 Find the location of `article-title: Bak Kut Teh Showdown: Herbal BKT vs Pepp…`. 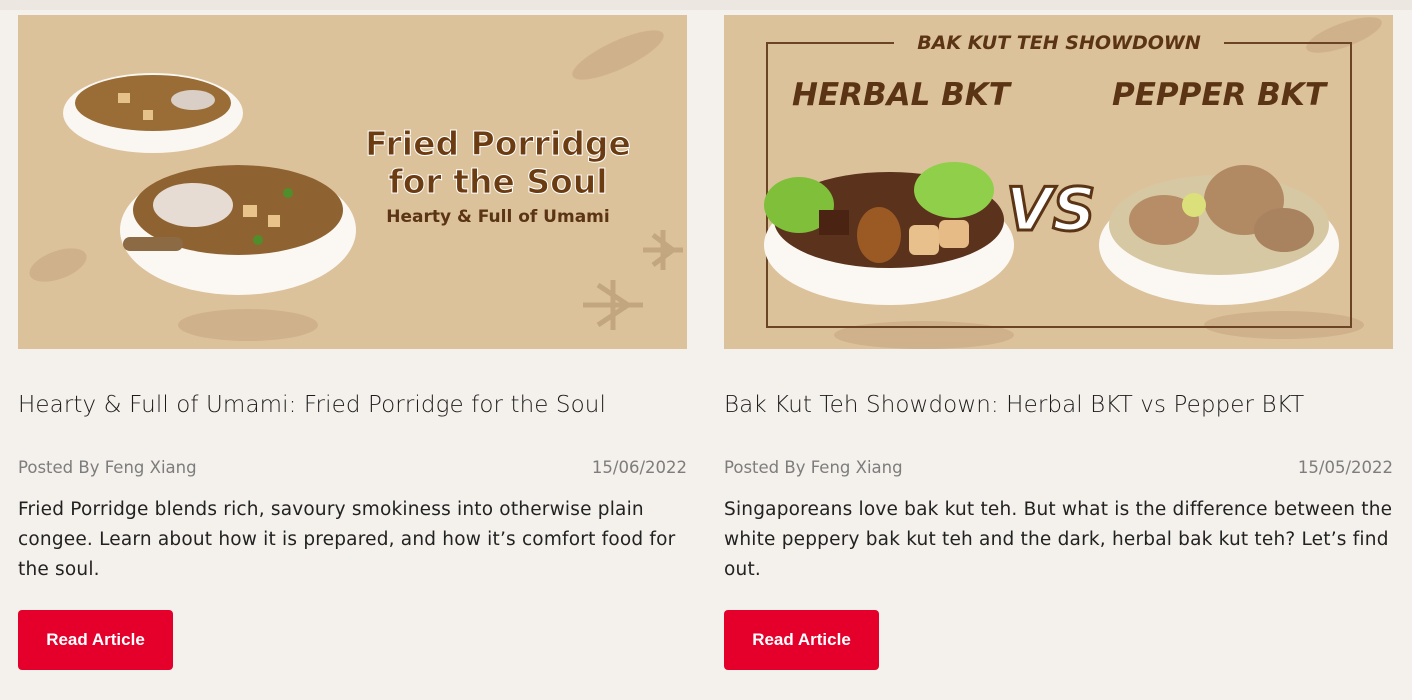

article-title: Bak Kut Teh Showdown: Herbal BKT vs Pepp… is located at coordinates (1058, 405).